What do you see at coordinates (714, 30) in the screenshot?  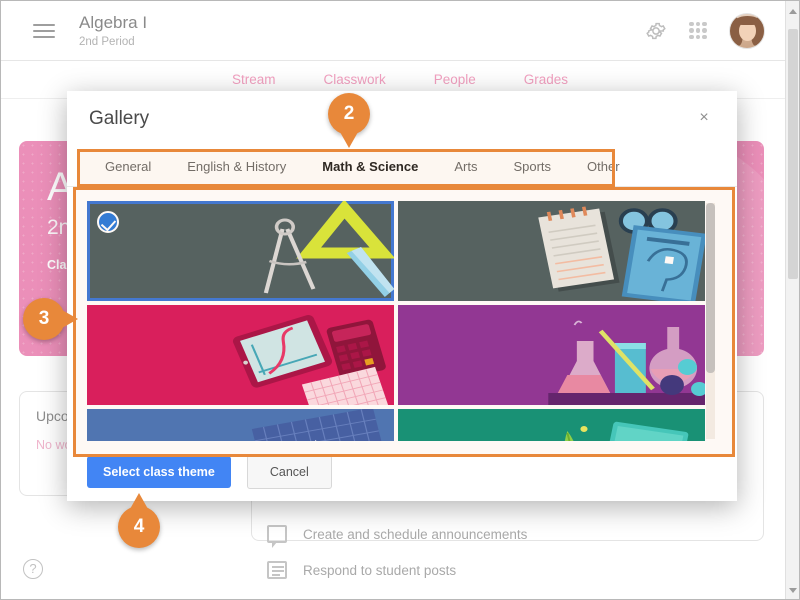 I see `top-bar-actions` at bounding box center [714, 30].